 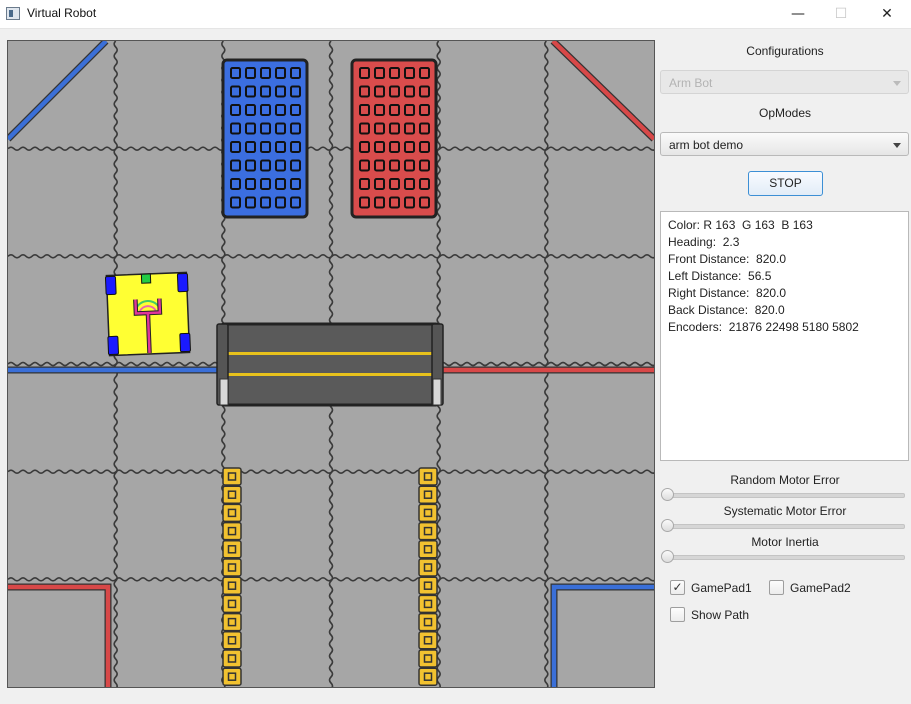 I want to click on configuration-select: Arm Bot, so click(x=784, y=82).